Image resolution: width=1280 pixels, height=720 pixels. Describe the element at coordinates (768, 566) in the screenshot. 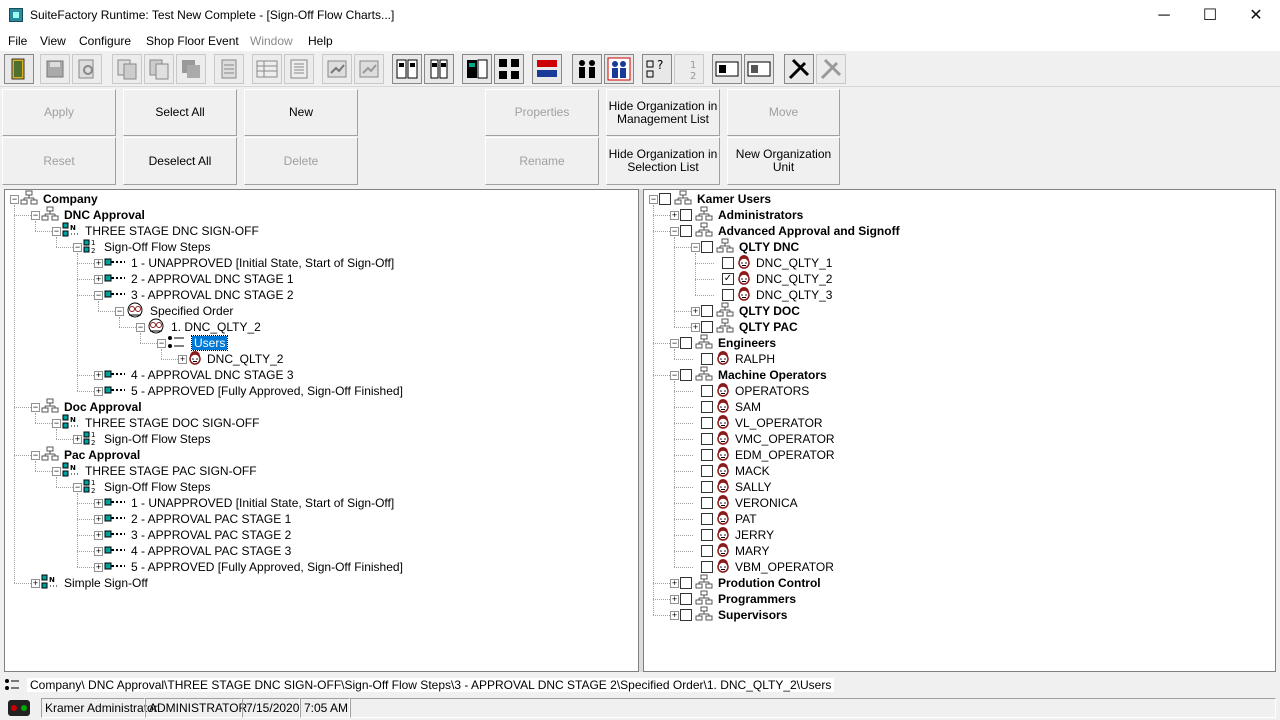

I see `user-tree-node: VBM_OPERATOR` at that location.